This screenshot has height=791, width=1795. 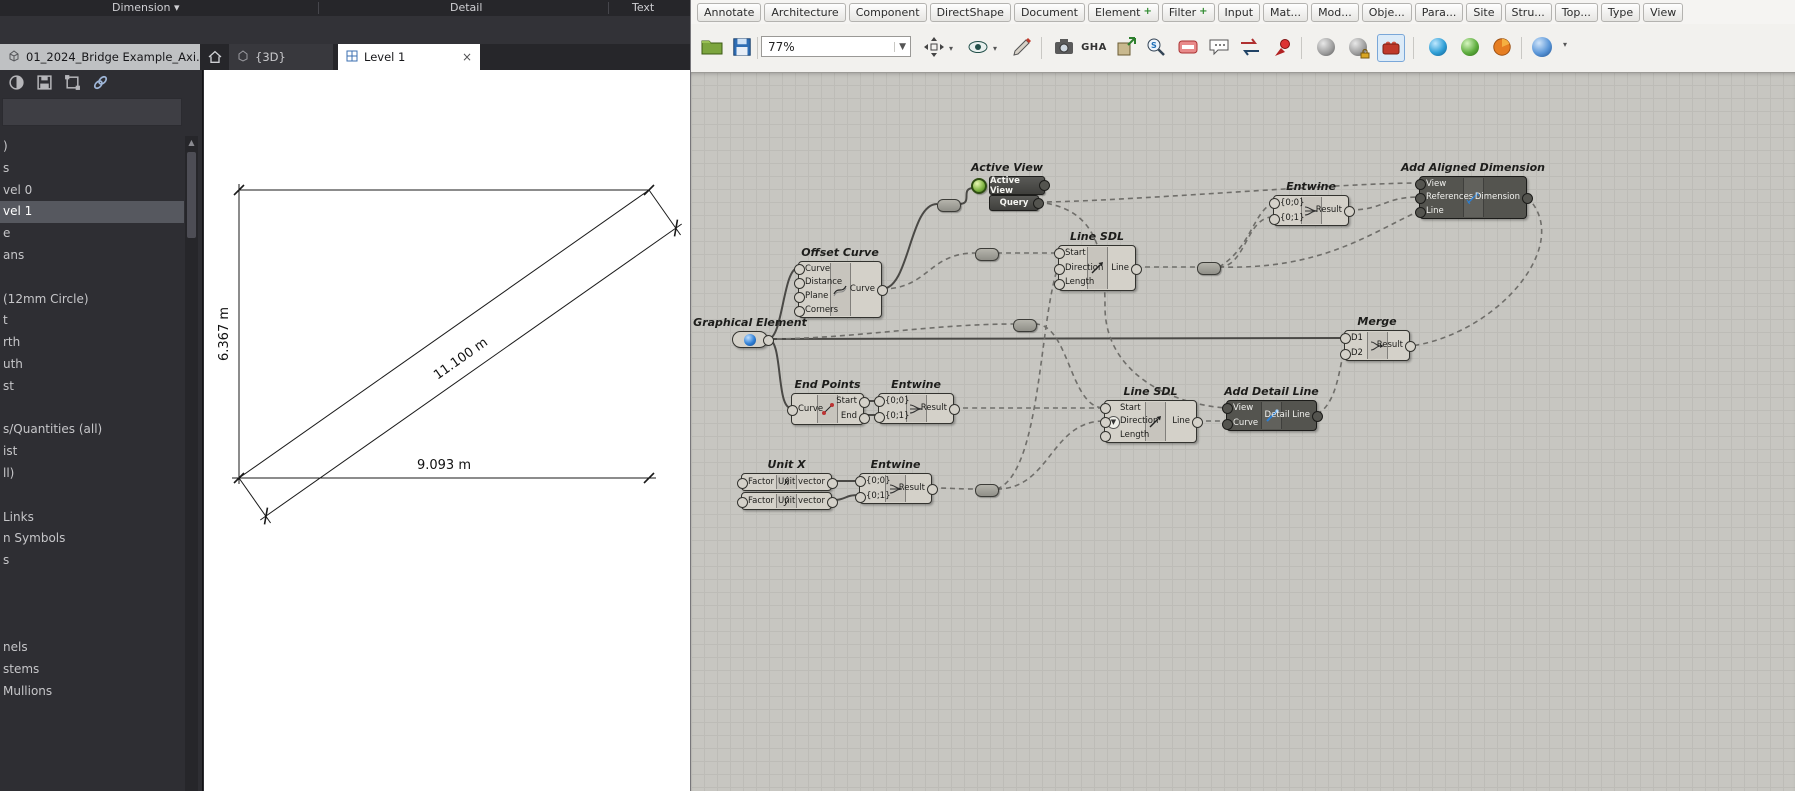 I want to click on close-icon: ×, so click(x=467, y=57).